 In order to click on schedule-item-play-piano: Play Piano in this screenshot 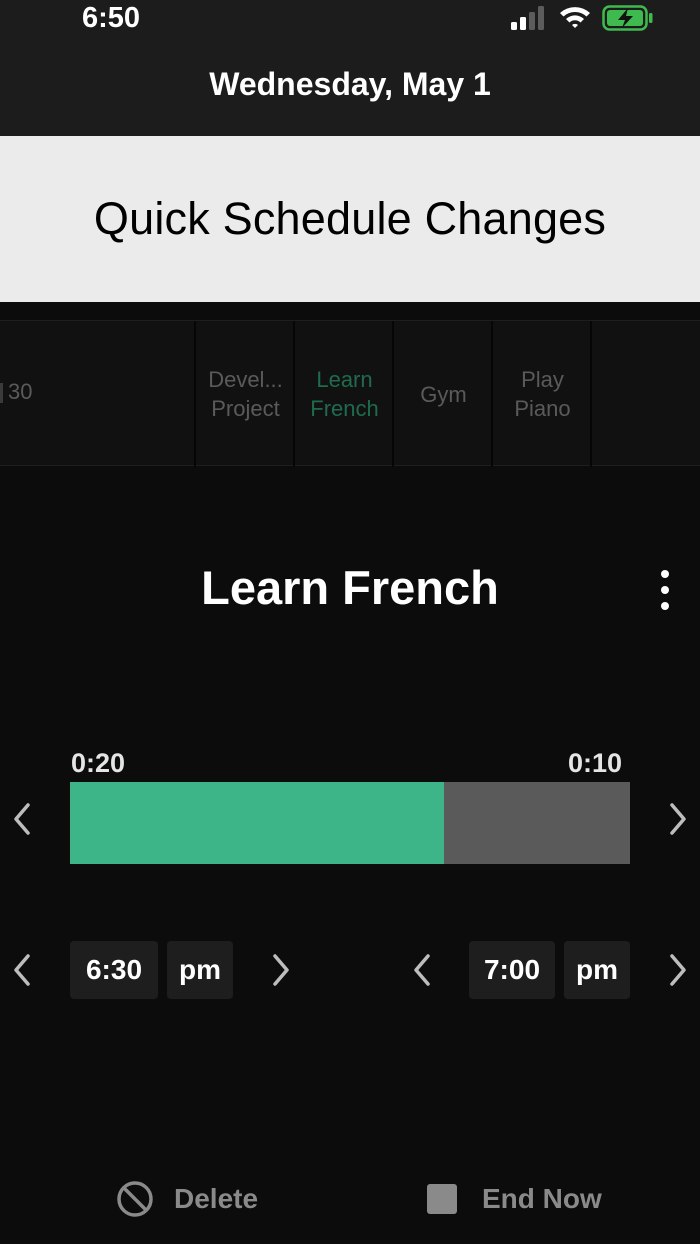, I will do `click(543, 394)`.